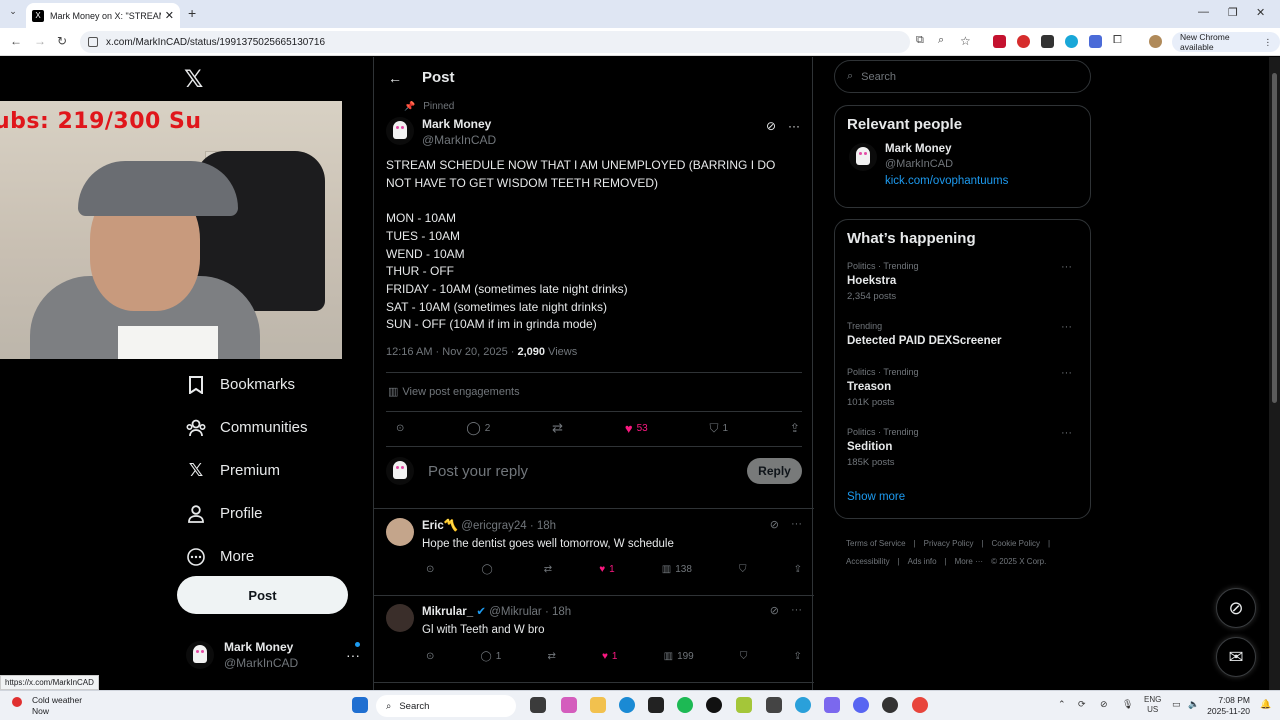 This screenshot has width=1280, height=720. What do you see at coordinates (1152, 705) in the screenshot?
I see `language-indicator: ENG US` at bounding box center [1152, 705].